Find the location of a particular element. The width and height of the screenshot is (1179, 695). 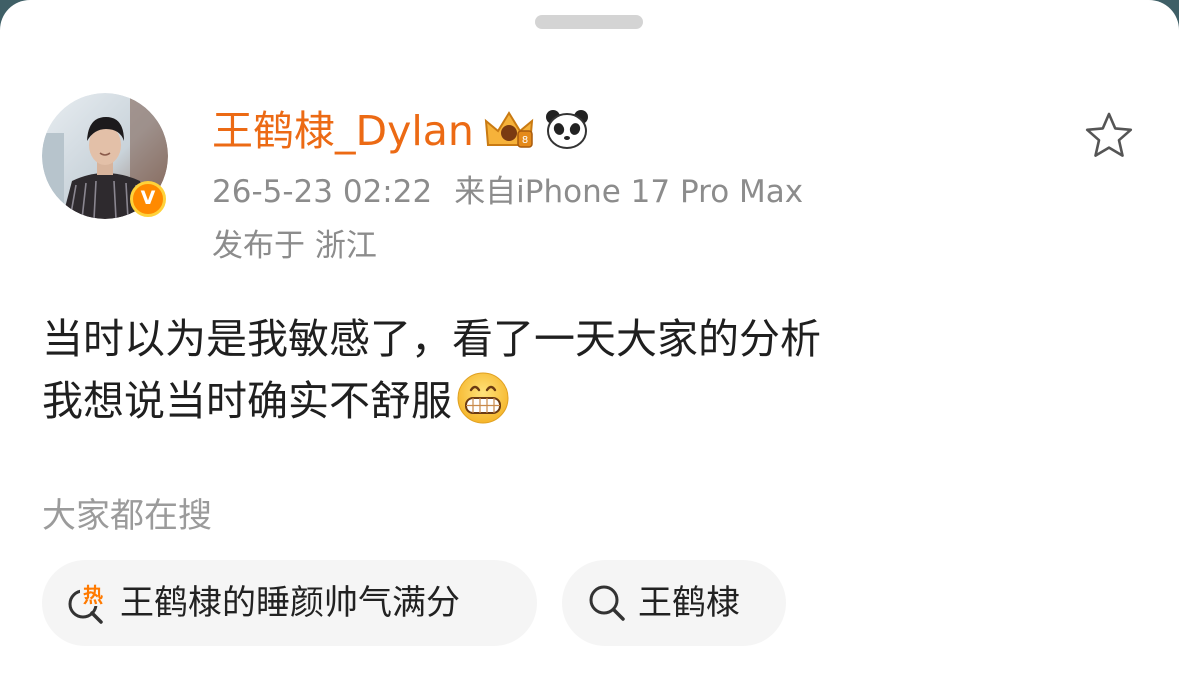

verified-badge-label: V is located at coordinates (148, 198).